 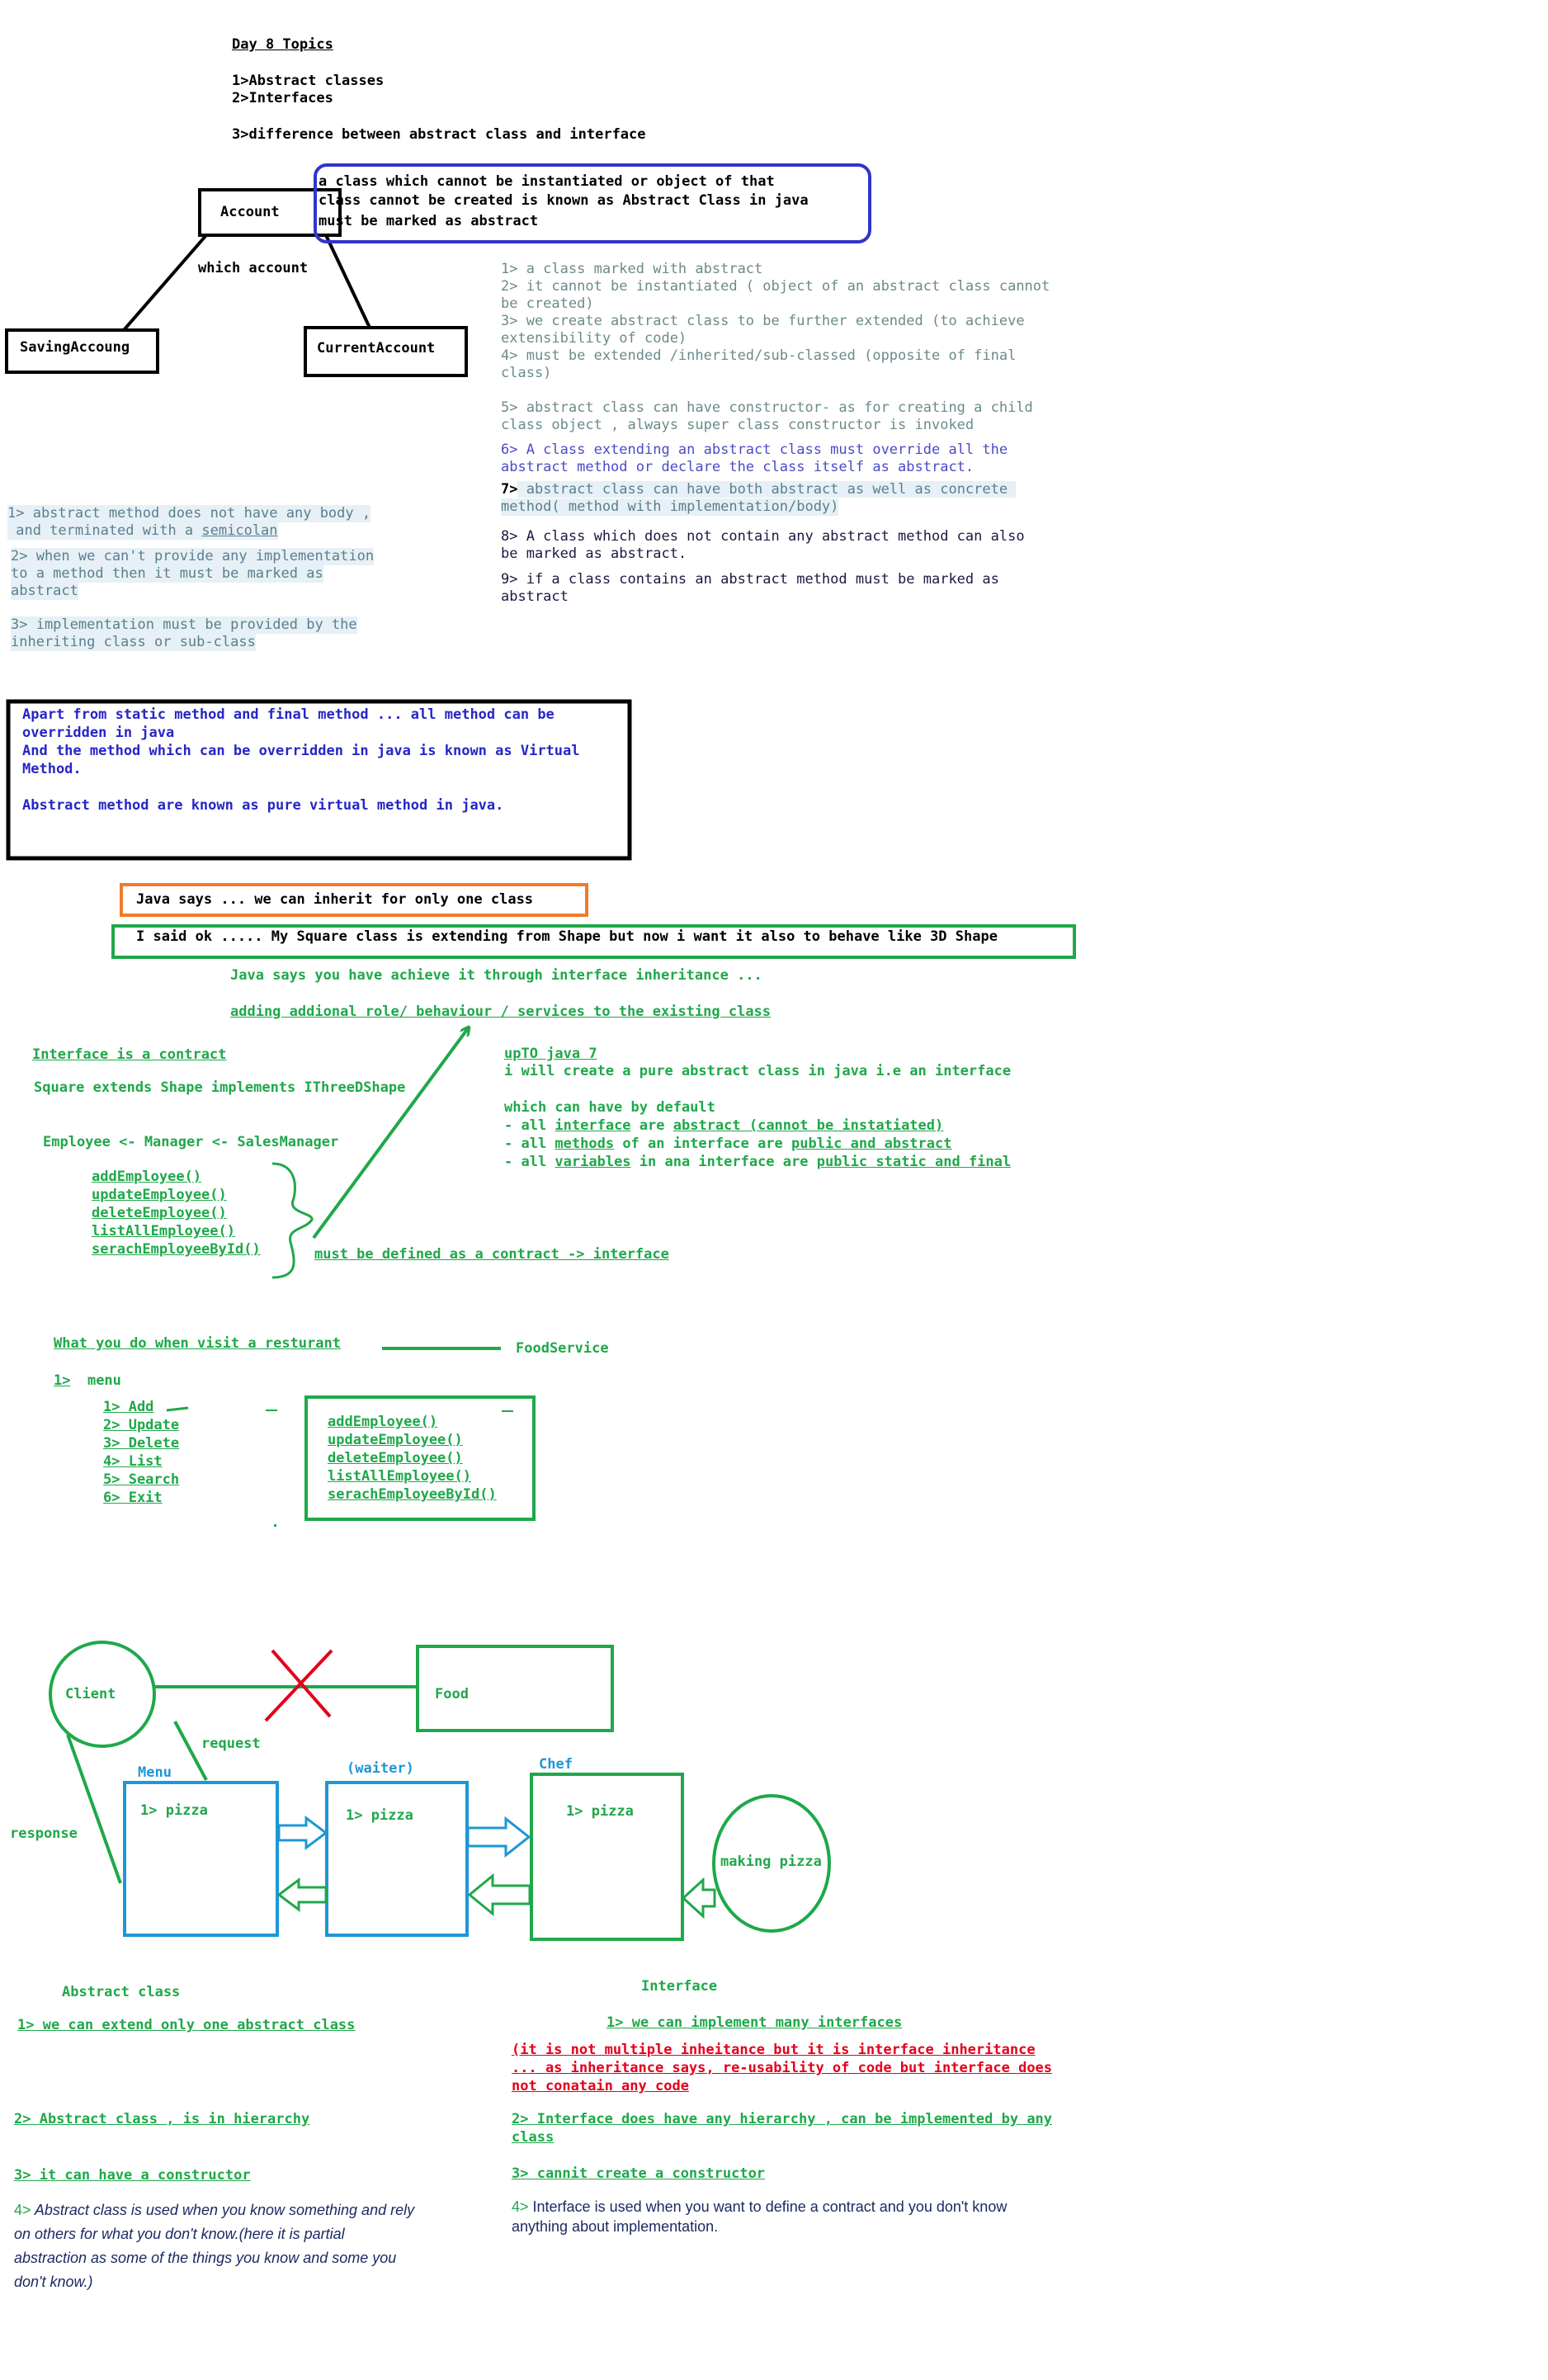 What do you see at coordinates (155, 1772) in the screenshot?
I see `menu-label: Menu` at bounding box center [155, 1772].